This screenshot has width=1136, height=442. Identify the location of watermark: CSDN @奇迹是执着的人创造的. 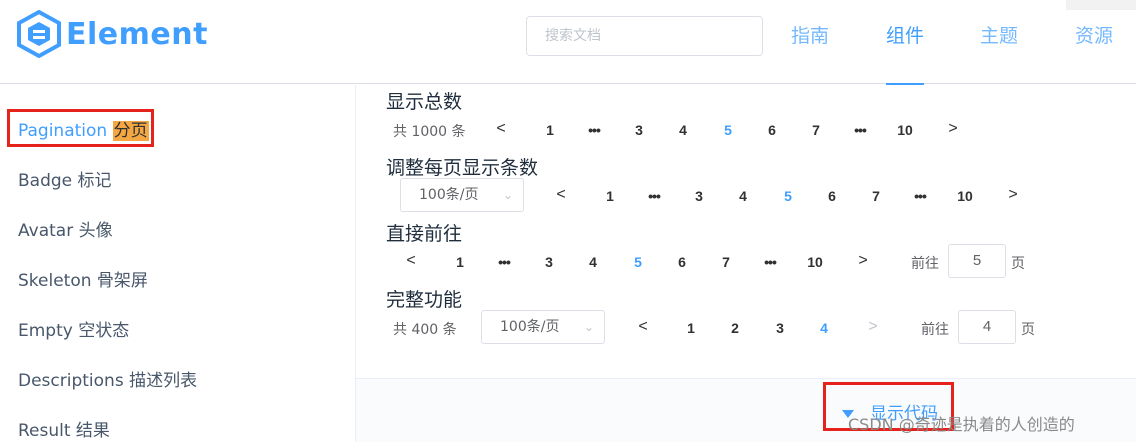
(961, 424).